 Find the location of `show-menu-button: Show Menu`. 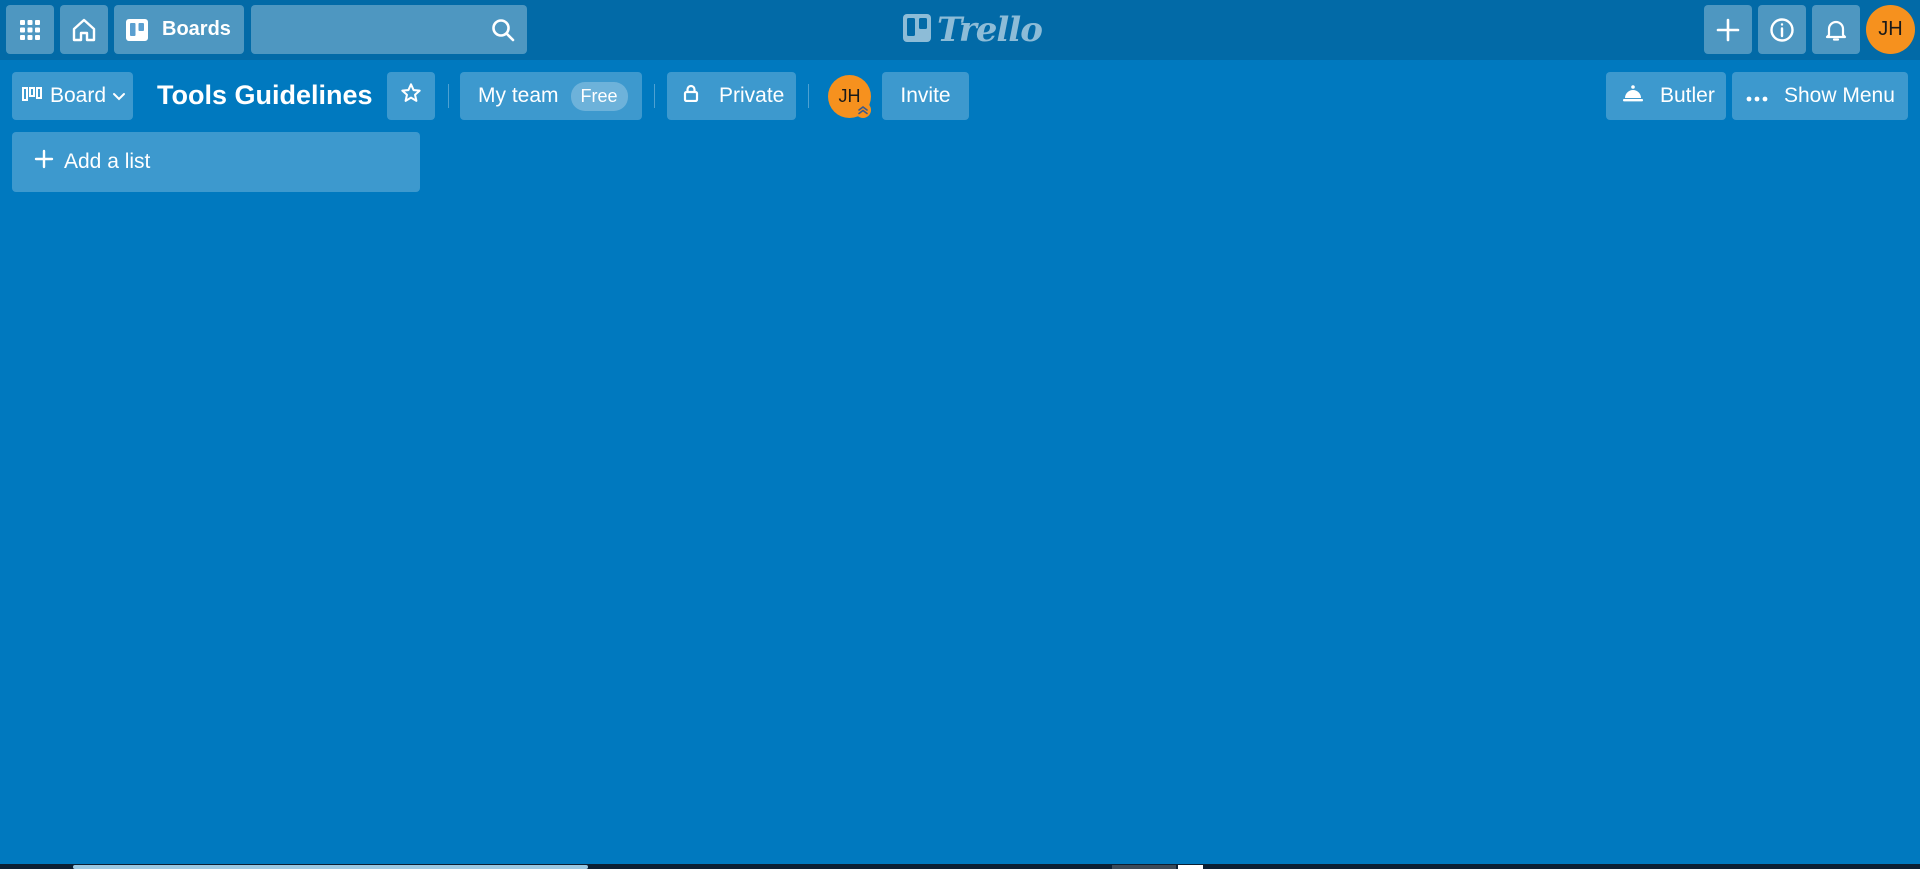

show-menu-button: Show Menu is located at coordinates (1820, 96).